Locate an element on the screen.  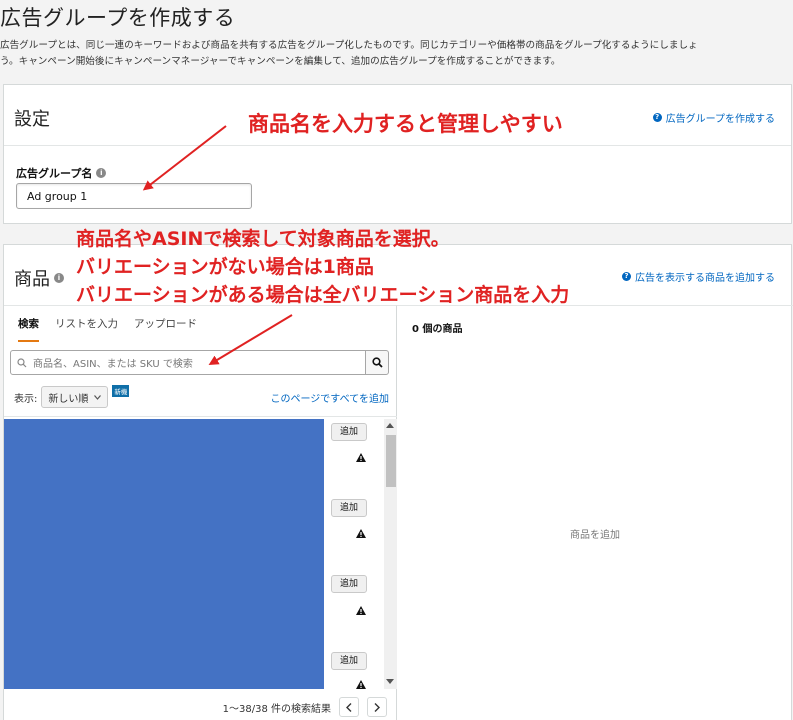
selected-count: 0 個の商品 is located at coordinates (437, 329).